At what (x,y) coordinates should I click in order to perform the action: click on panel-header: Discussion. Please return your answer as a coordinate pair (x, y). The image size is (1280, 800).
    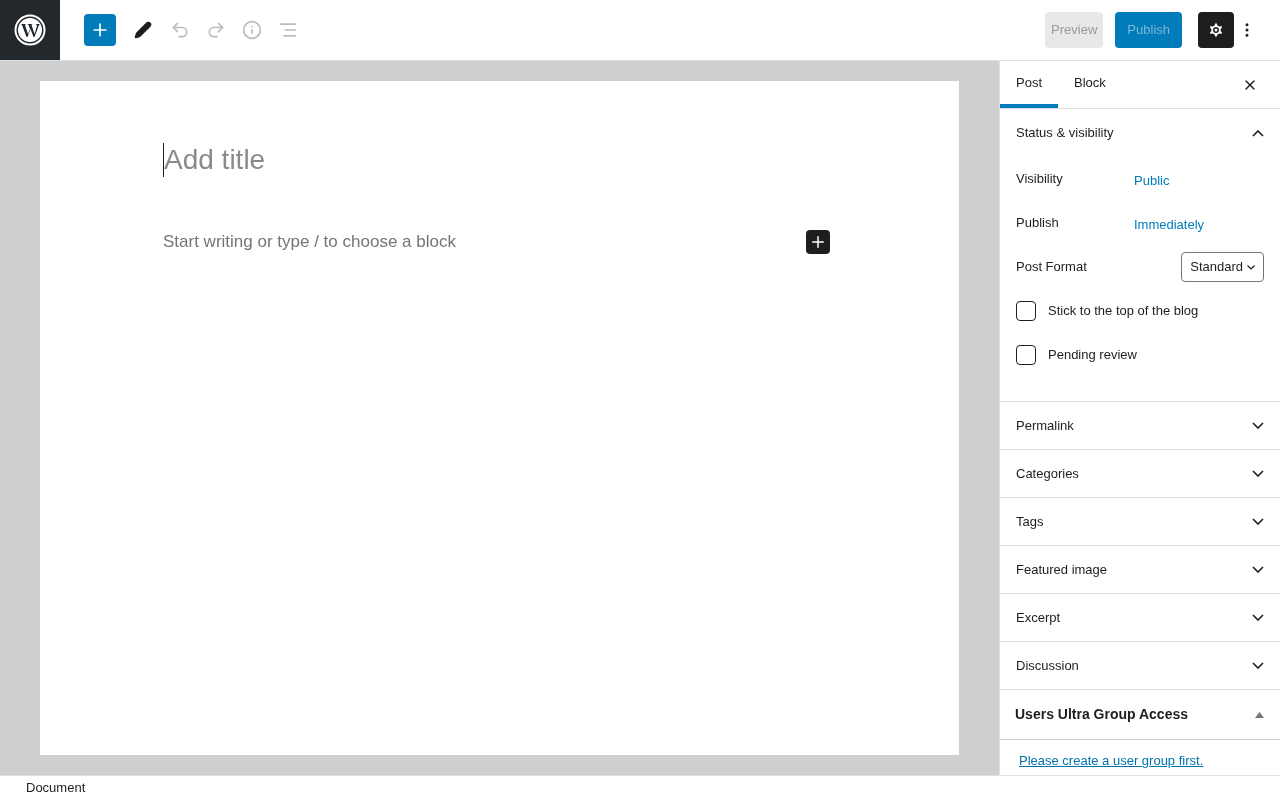
    Looking at the image, I should click on (1140, 666).